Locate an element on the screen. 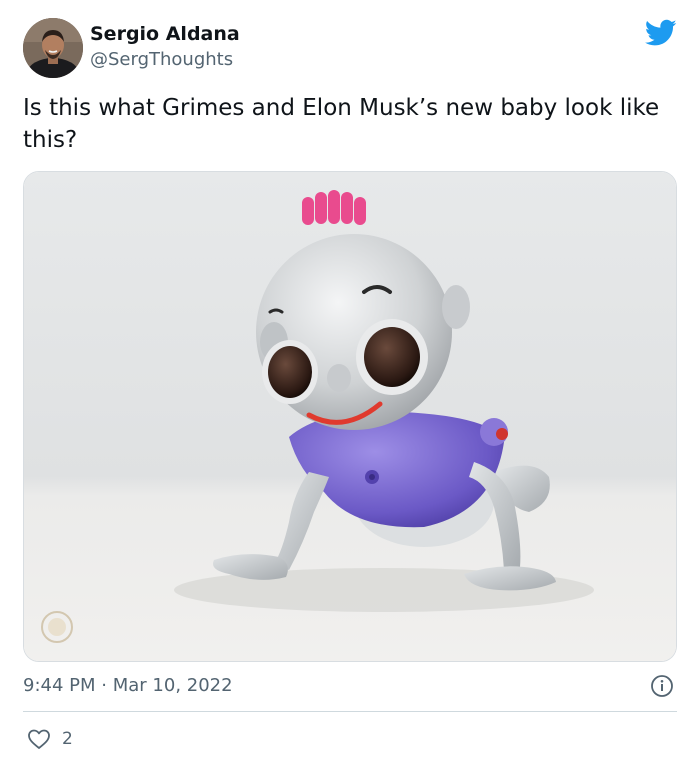  author-block: Sergio Aldana @SergThoughts is located at coordinates (165, 47).